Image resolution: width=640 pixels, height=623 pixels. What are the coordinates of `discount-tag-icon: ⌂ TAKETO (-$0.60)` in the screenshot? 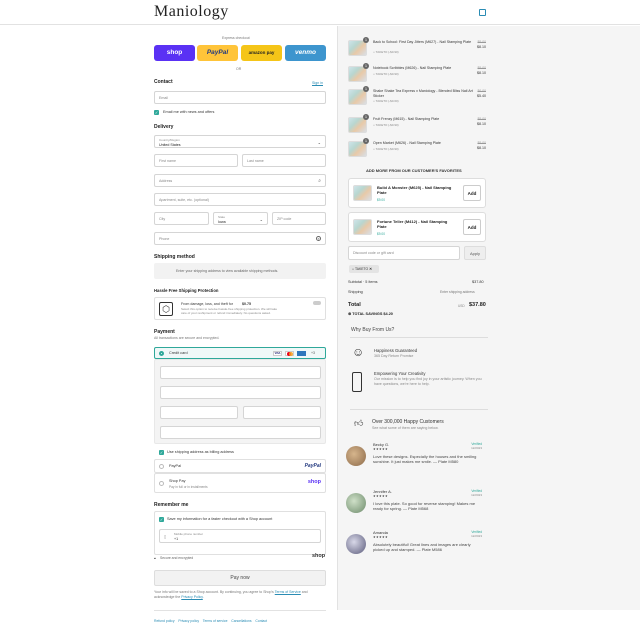 It's located at (386, 101).